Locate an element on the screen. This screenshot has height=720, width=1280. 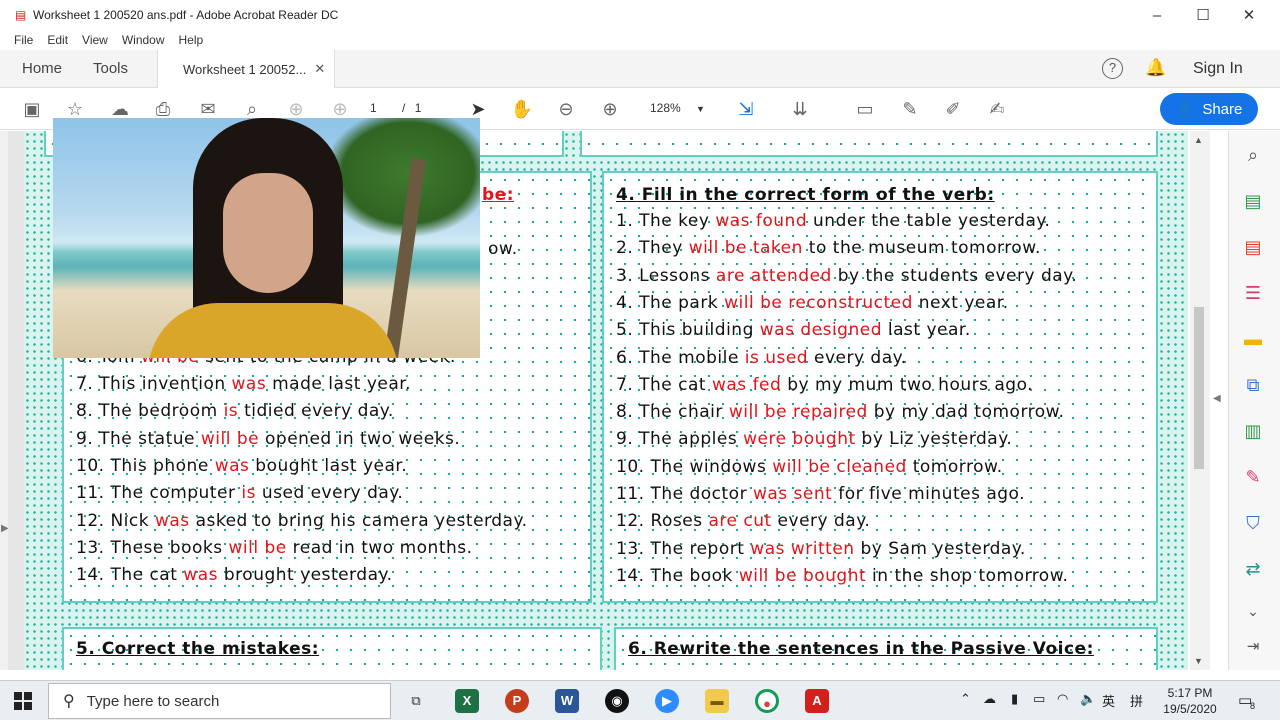
send-for-review-icon: ⇄ is located at coordinates (1253, 569).